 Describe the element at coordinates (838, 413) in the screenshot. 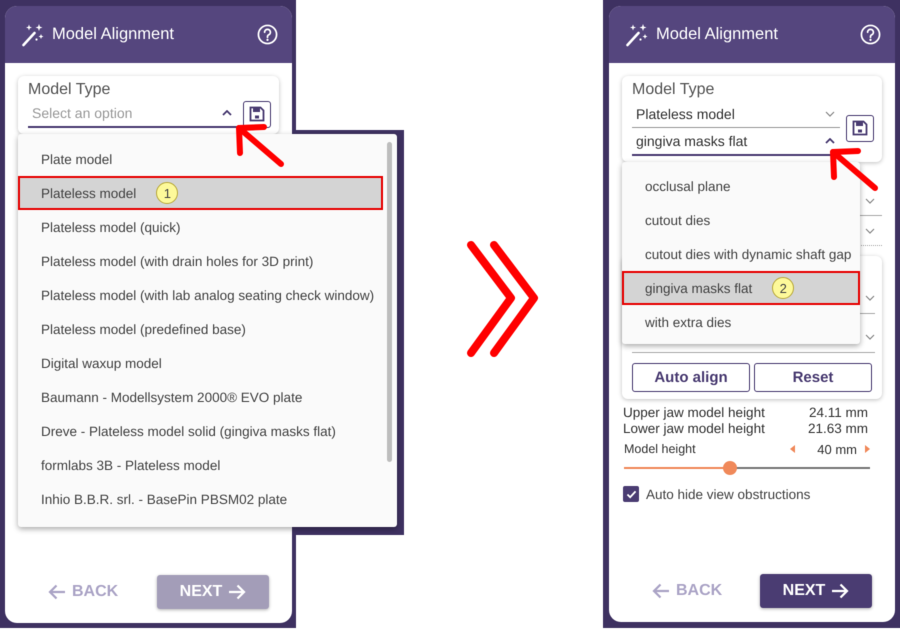

I see `measurement-value: 24.11 mm` at that location.